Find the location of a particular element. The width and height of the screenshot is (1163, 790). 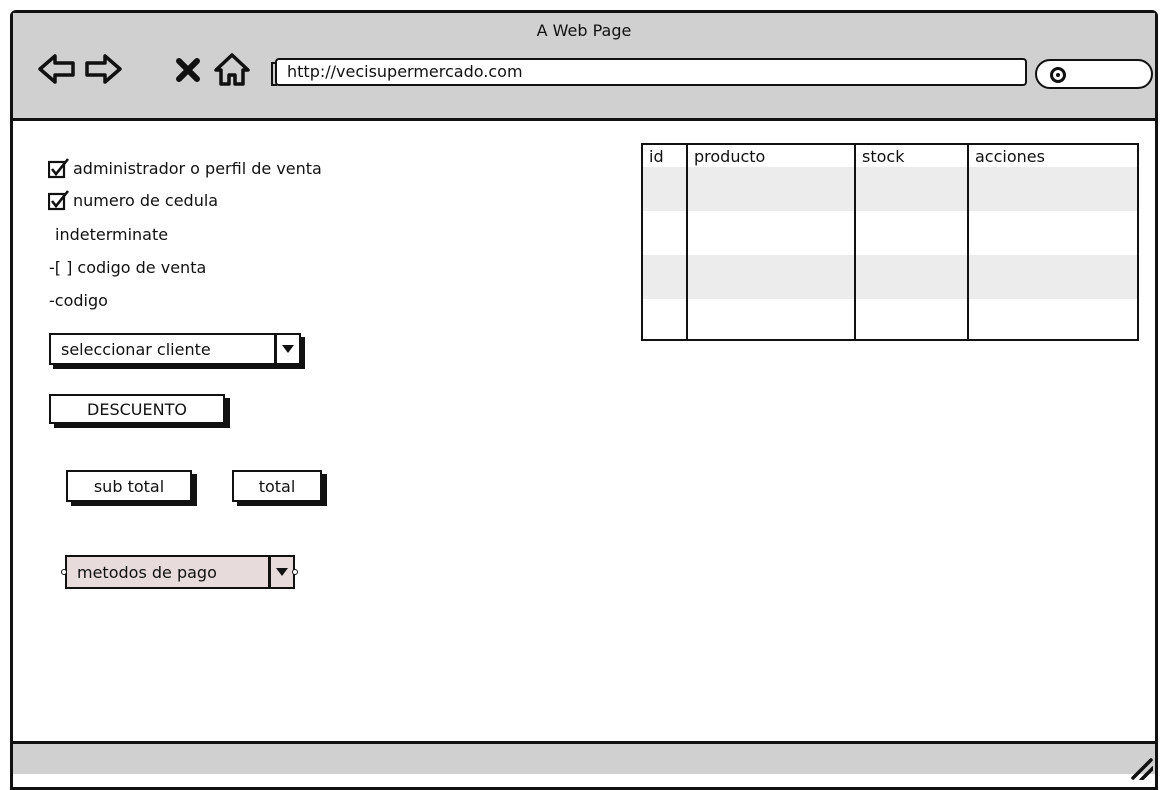

window-title: A Web Page is located at coordinates (584, 30).